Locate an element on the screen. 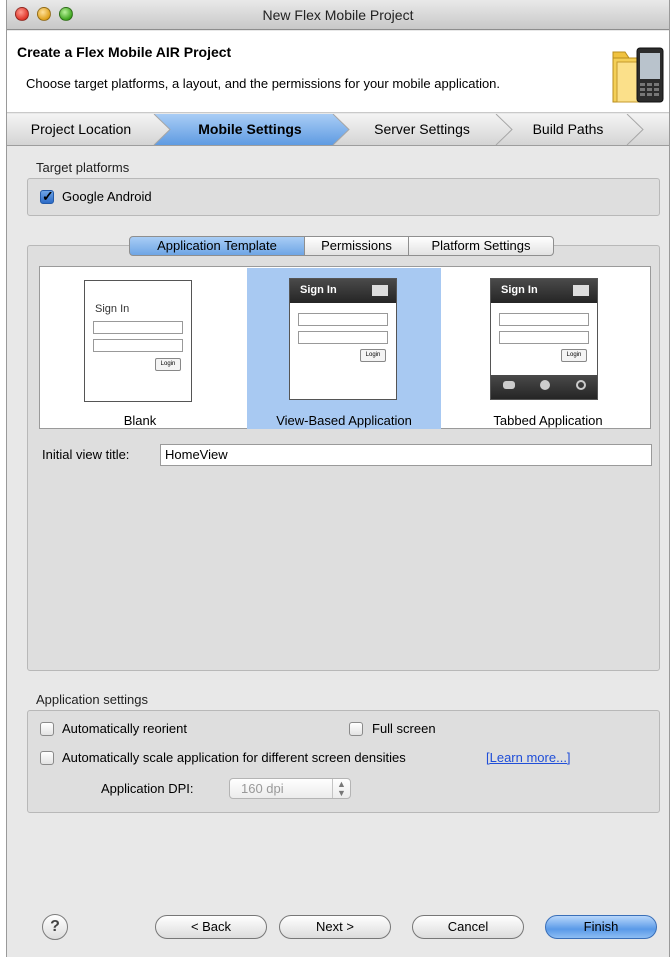 The height and width of the screenshot is (957, 670). tab-platform-settings: Platform Settings is located at coordinates (481, 246).